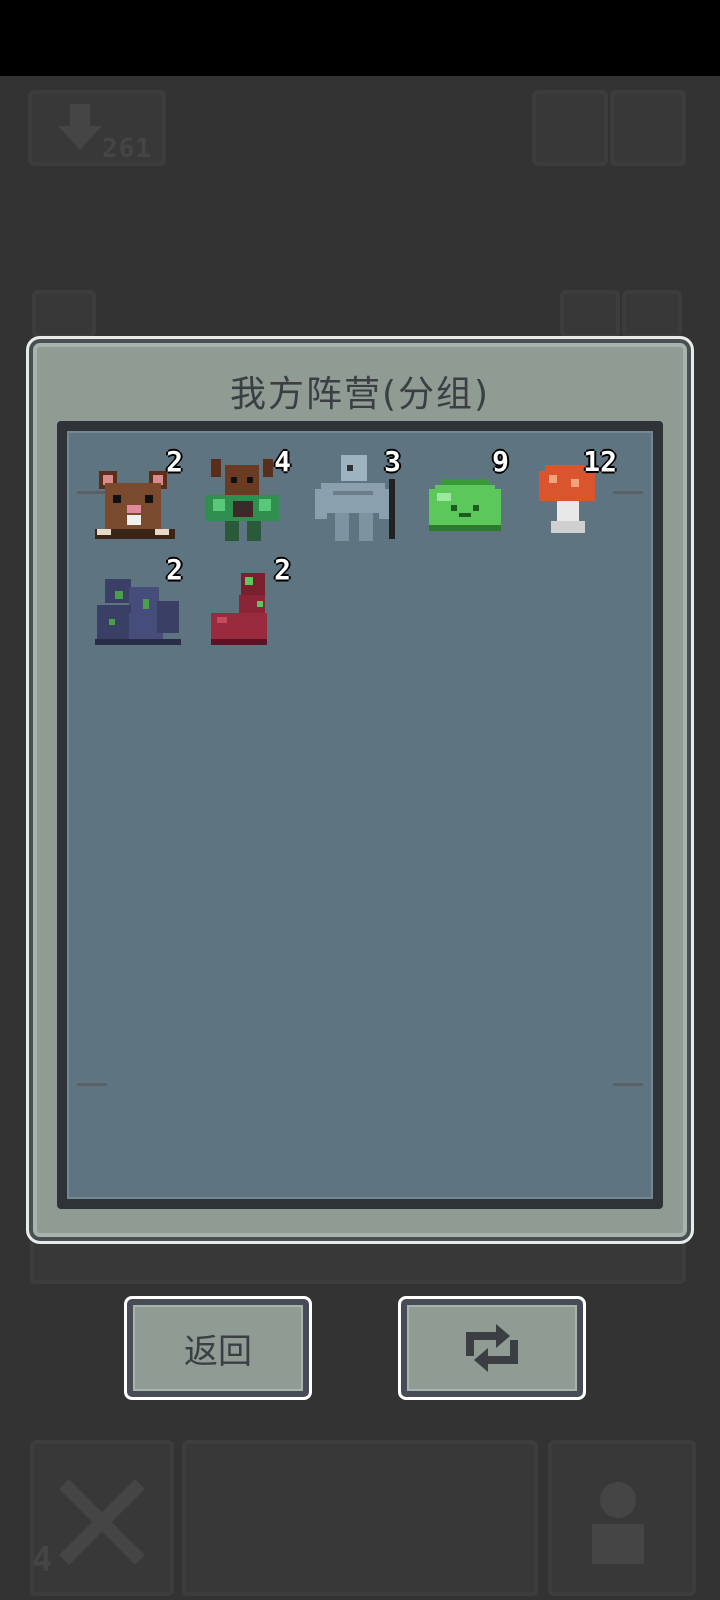 The image size is (720, 1600). What do you see at coordinates (139, 605) in the screenshot?
I see `unit-blob: 2` at bounding box center [139, 605].